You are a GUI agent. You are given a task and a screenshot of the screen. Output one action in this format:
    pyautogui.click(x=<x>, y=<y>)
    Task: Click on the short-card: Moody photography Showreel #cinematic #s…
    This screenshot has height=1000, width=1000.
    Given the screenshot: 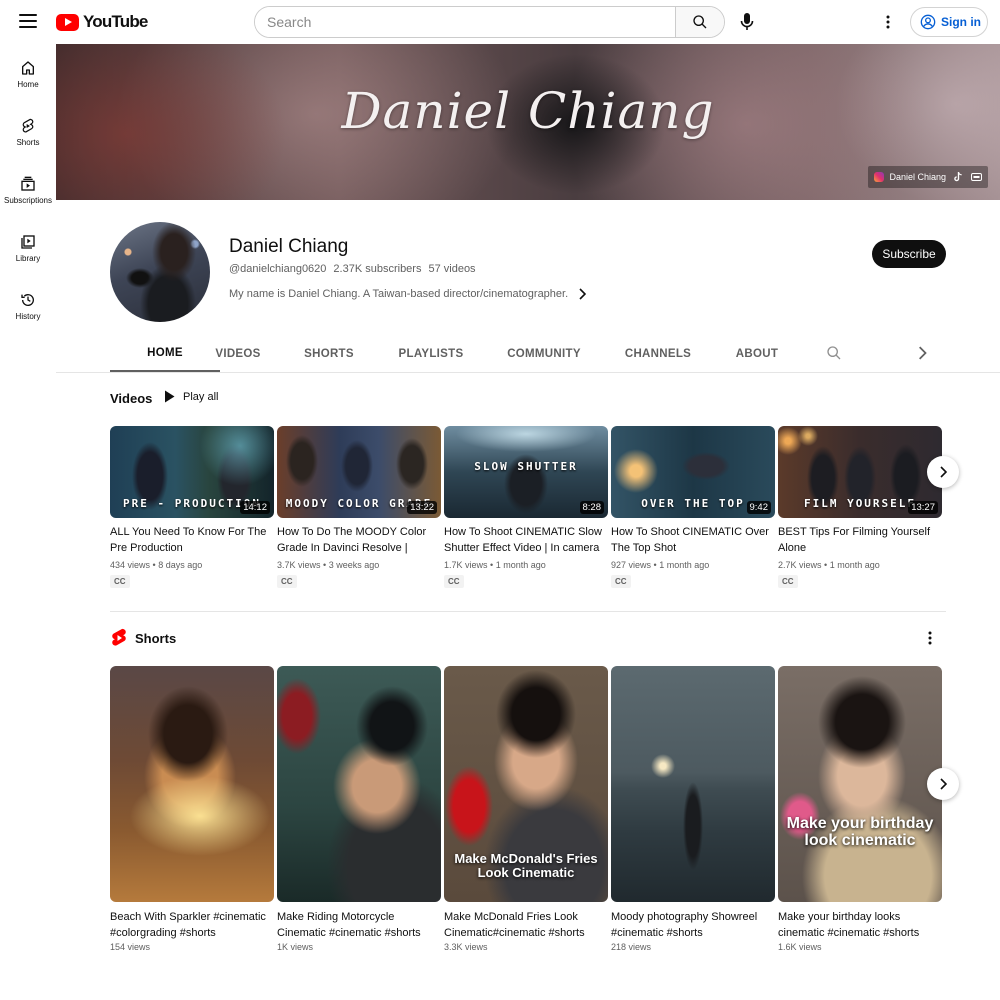 What is the action you would take?
    pyautogui.click(x=693, y=809)
    